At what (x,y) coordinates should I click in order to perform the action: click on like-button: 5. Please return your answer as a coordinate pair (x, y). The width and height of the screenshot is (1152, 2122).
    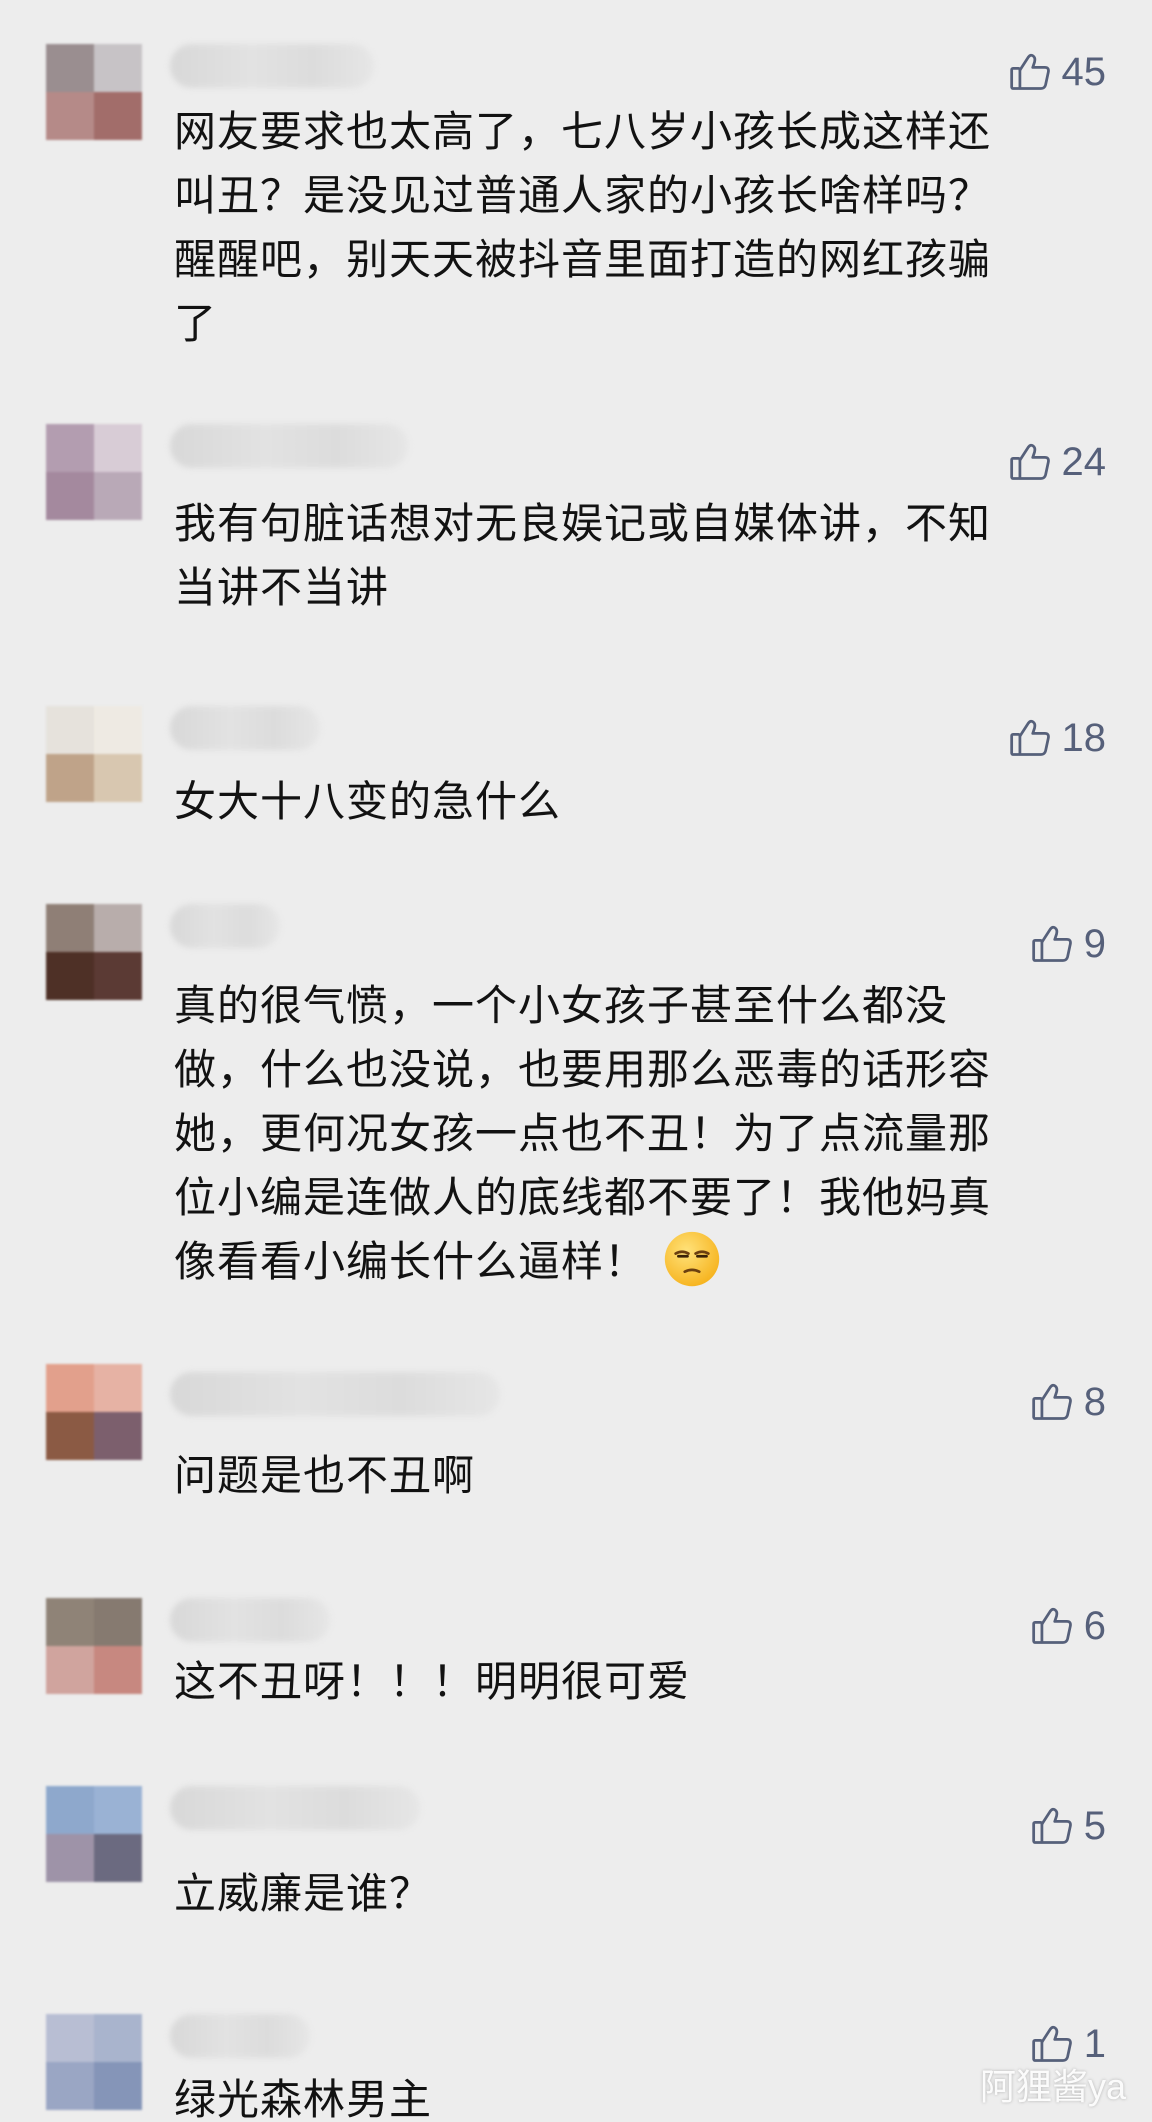
    Looking at the image, I should click on (1068, 1826).